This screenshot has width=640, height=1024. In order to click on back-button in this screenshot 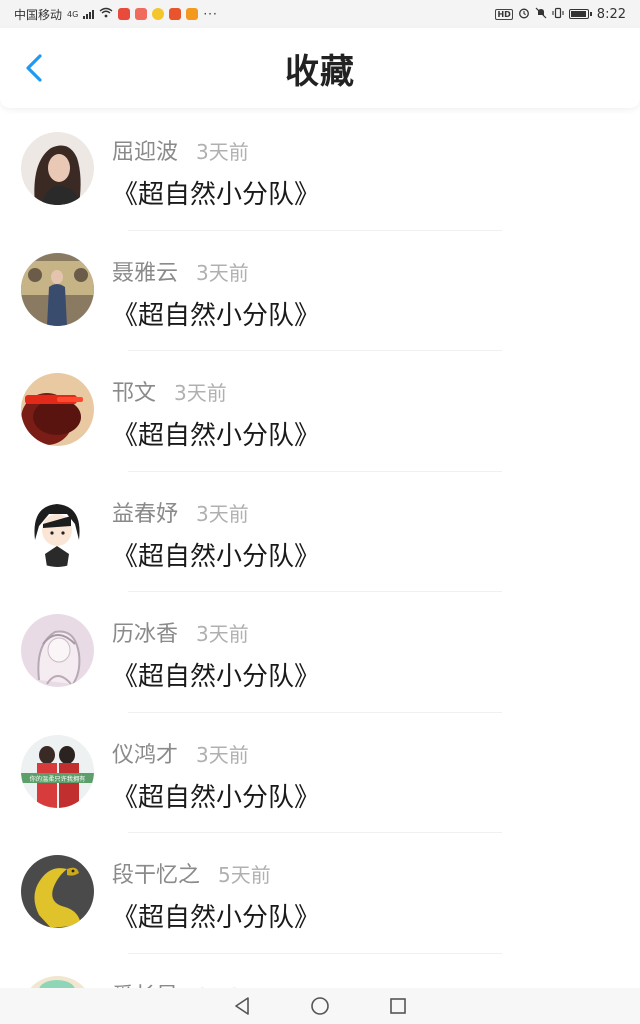, I will do `click(35, 68)`.